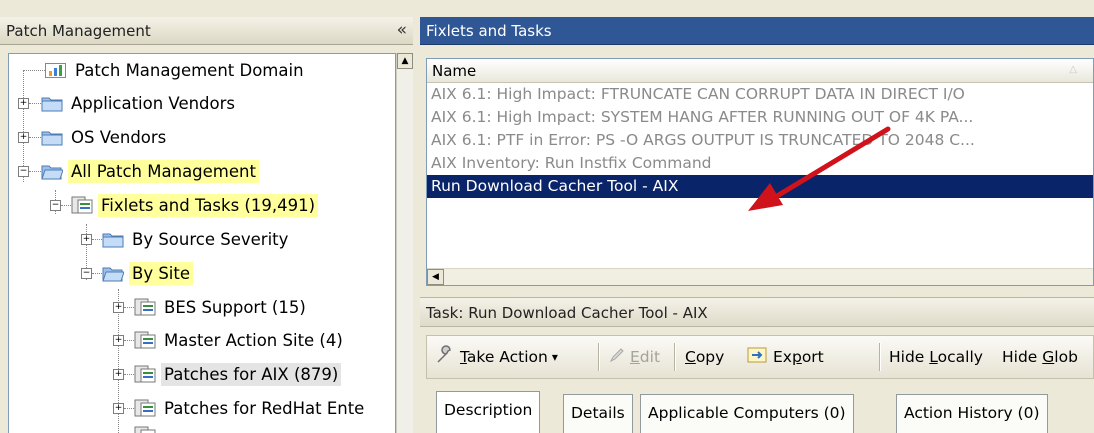  What do you see at coordinates (760, 163) in the screenshot?
I see `list-item: AIX Inventory: Run Instfix Command` at bounding box center [760, 163].